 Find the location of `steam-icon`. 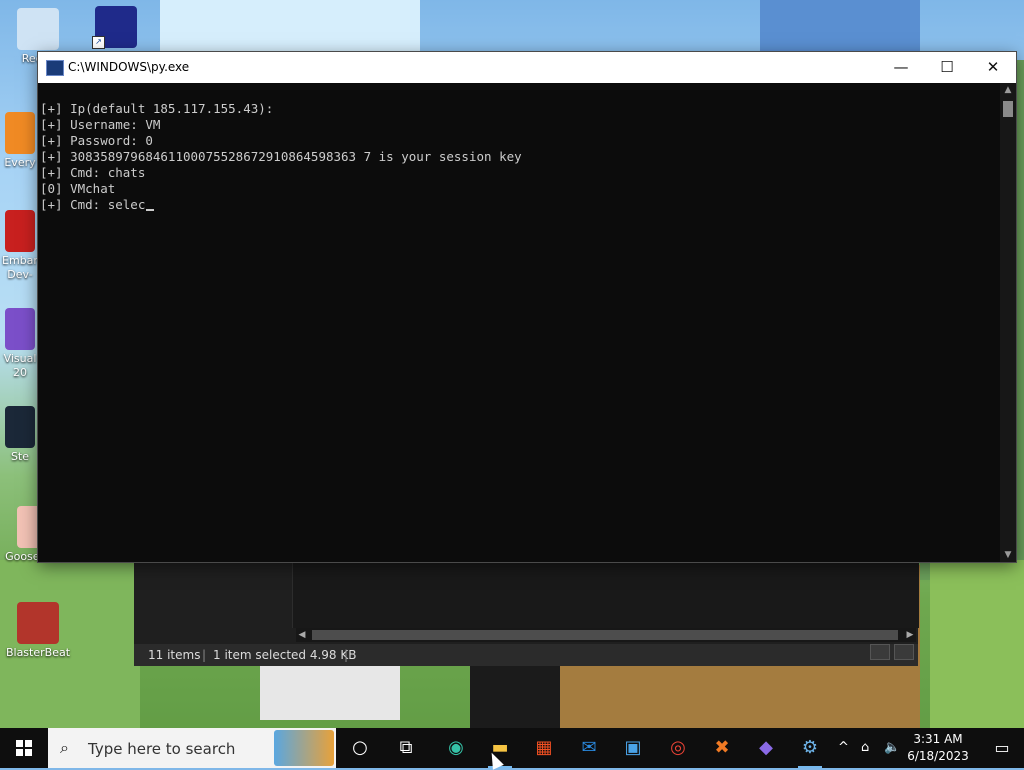

steam-icon is located at coordinates (20, 427).